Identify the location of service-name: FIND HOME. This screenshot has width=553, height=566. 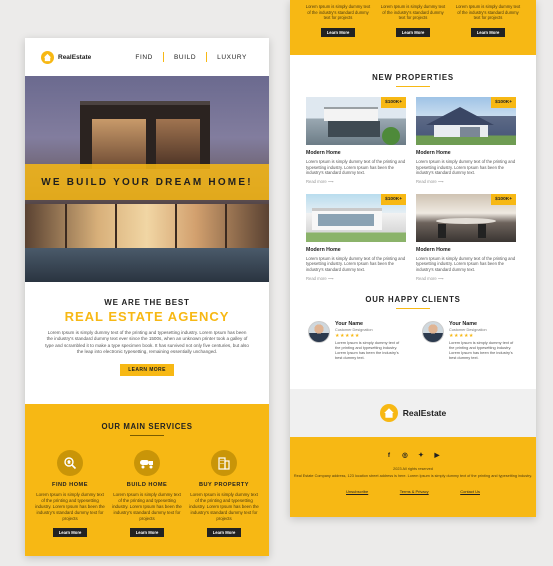
(70, 485).